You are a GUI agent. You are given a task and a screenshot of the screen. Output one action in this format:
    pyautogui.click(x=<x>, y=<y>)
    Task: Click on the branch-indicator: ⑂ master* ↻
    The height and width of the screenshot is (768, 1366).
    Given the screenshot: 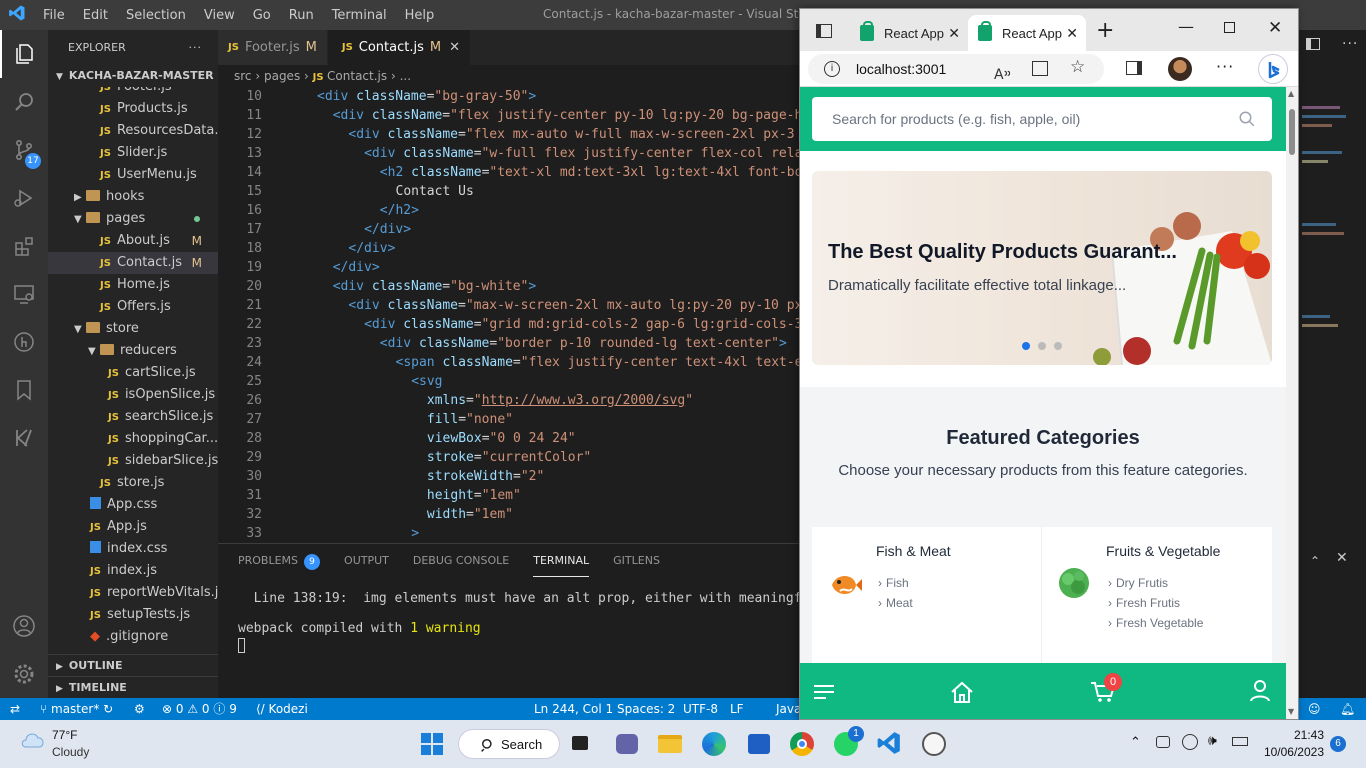 What is the action you would take?
    pyautogui.click(x=76, y=709)
    